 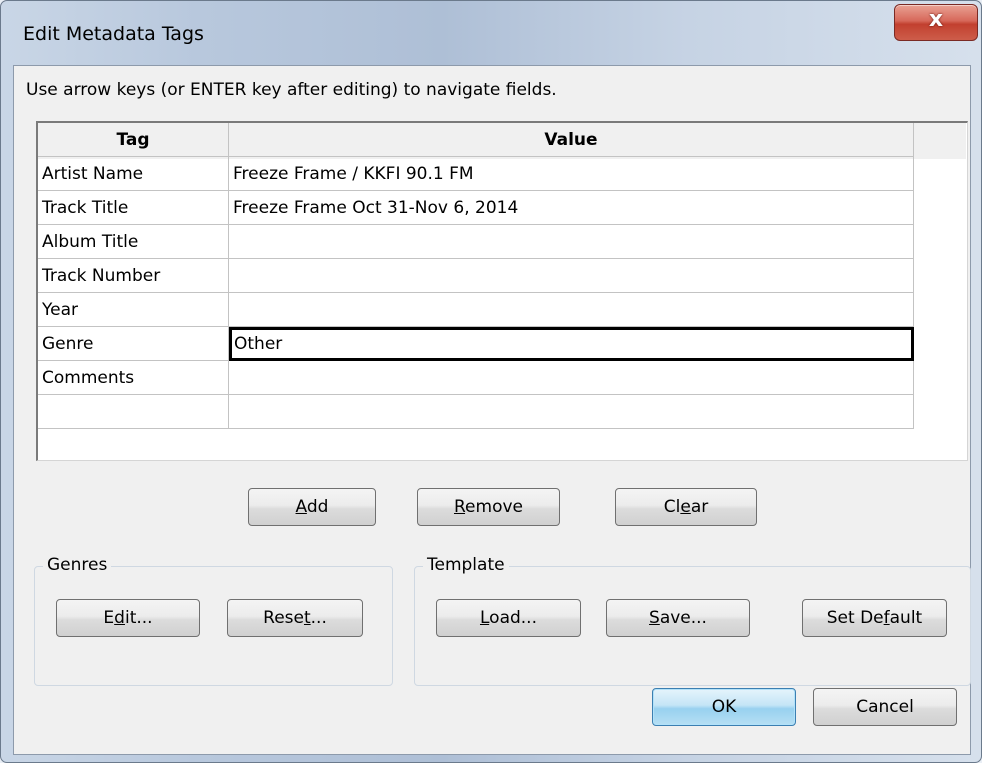 I want to click on column-header-tag: Tag, so click(x=133, y=140).